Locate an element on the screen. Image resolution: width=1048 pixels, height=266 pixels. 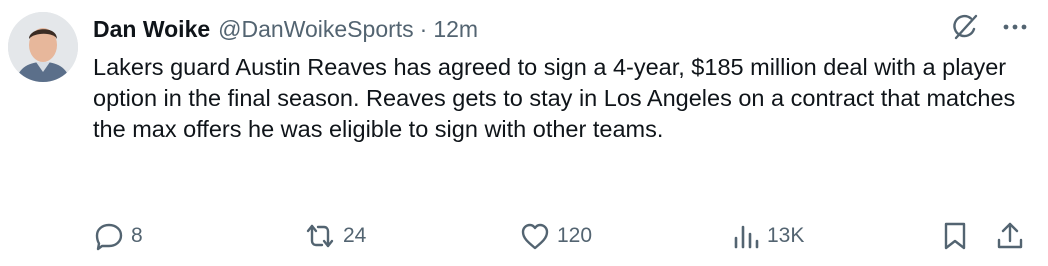
views-count: 13K is located at coordinates (786, 235).